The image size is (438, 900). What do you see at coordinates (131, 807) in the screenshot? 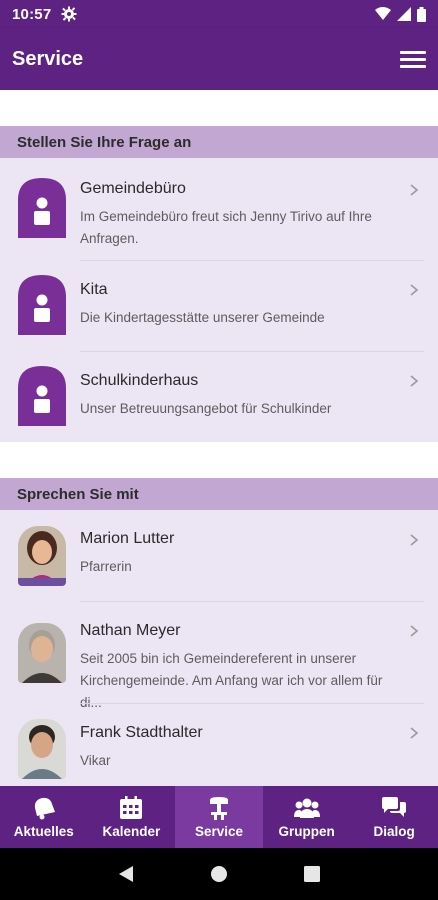
I see `calendar-icon` at bounding box center [131, 807].